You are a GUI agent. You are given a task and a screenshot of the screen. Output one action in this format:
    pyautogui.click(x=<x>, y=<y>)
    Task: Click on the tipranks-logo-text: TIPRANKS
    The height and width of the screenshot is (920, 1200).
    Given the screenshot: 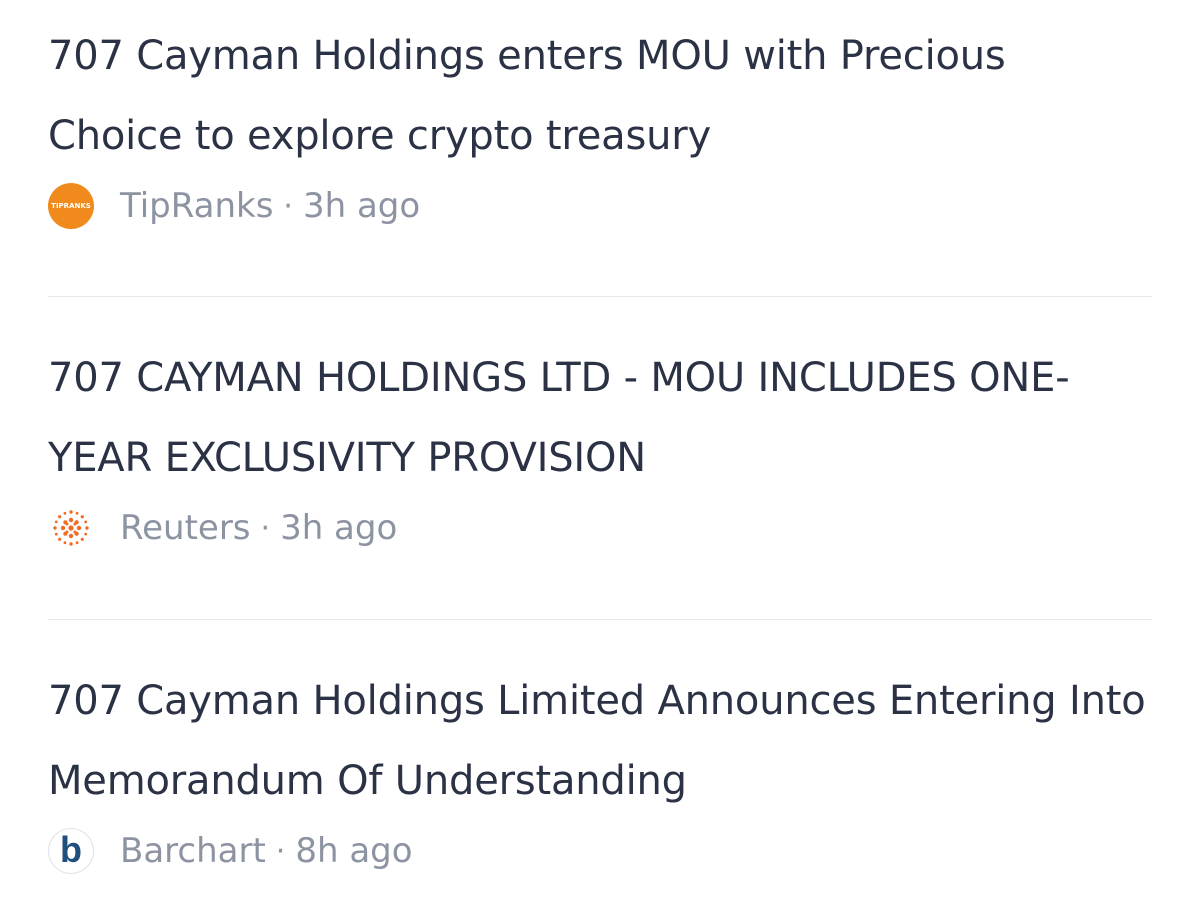 What is the action you would take?
    pyautogui.click(x=71, y=206)
    